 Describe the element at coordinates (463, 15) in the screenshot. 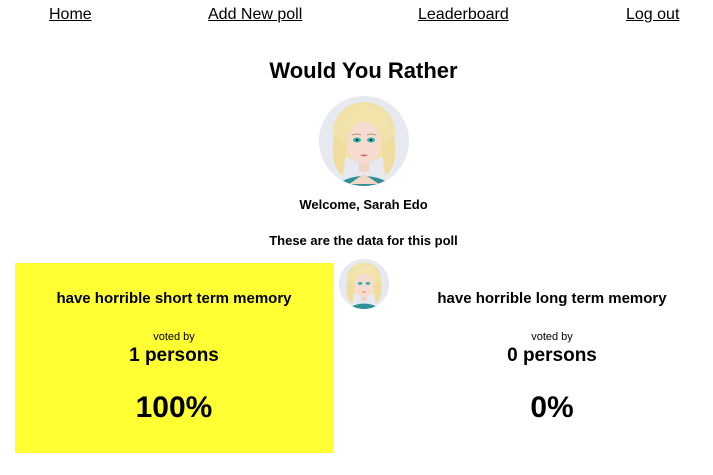

I see `nav-leaderboard-link: Leaderboard` at that location.